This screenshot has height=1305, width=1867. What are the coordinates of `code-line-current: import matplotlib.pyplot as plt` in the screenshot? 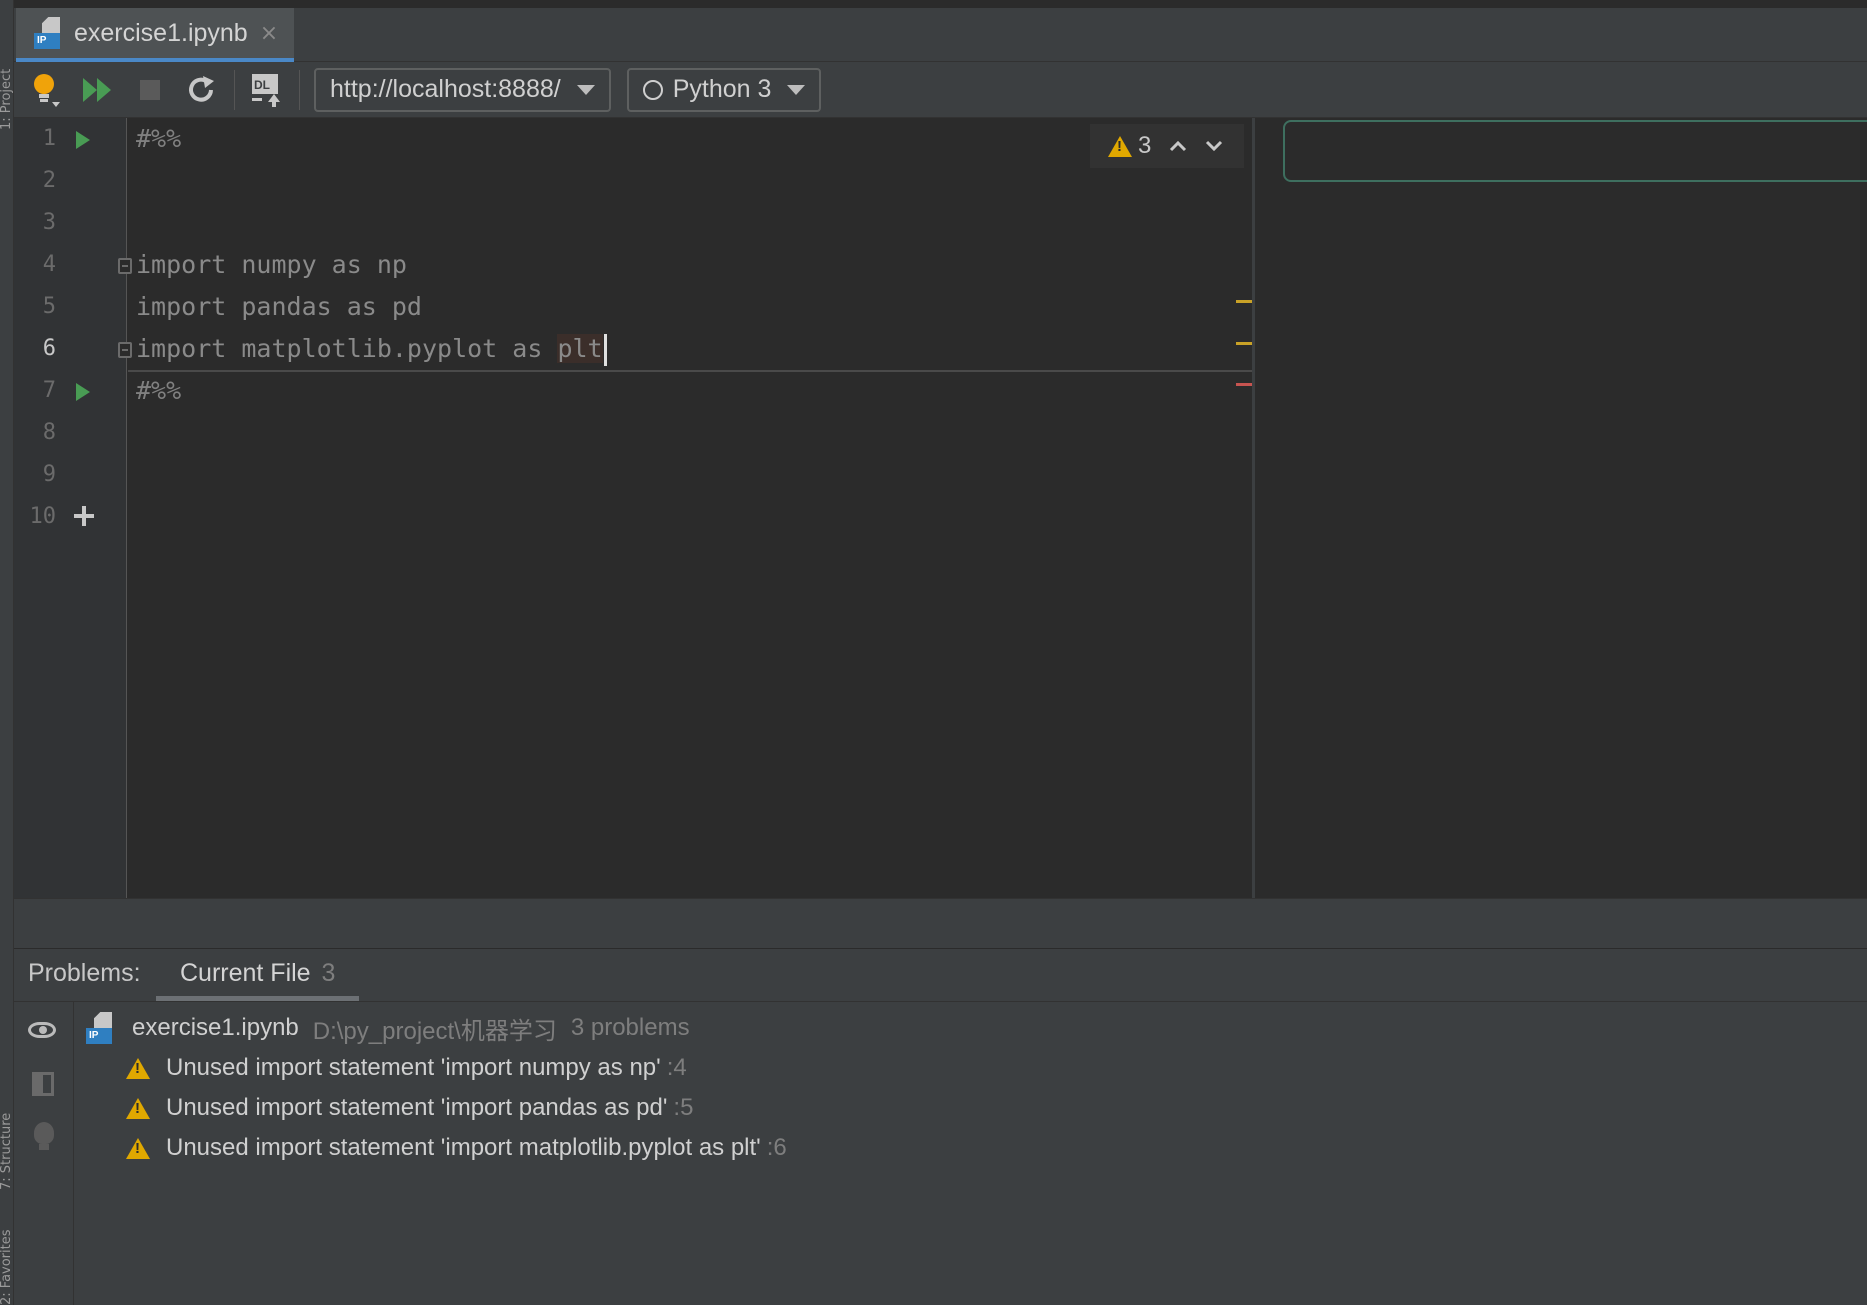 It's located at (371, 349).